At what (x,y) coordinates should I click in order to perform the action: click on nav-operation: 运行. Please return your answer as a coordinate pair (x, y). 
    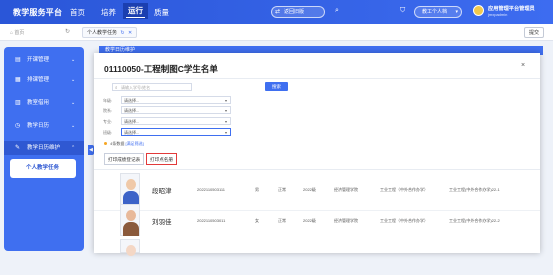
    Looking at the image, I should click on (135, 11).